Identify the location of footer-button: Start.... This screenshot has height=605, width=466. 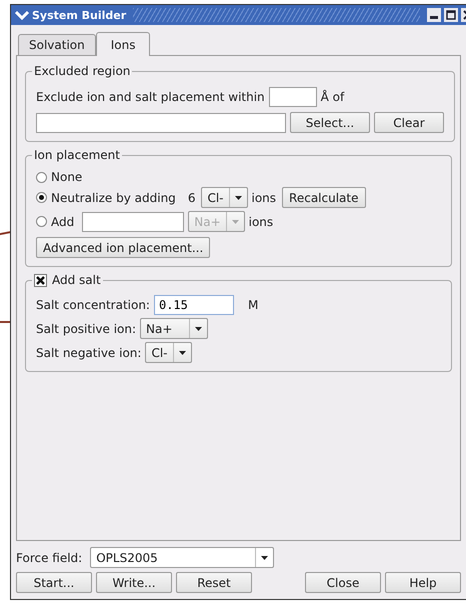
(54, 582).